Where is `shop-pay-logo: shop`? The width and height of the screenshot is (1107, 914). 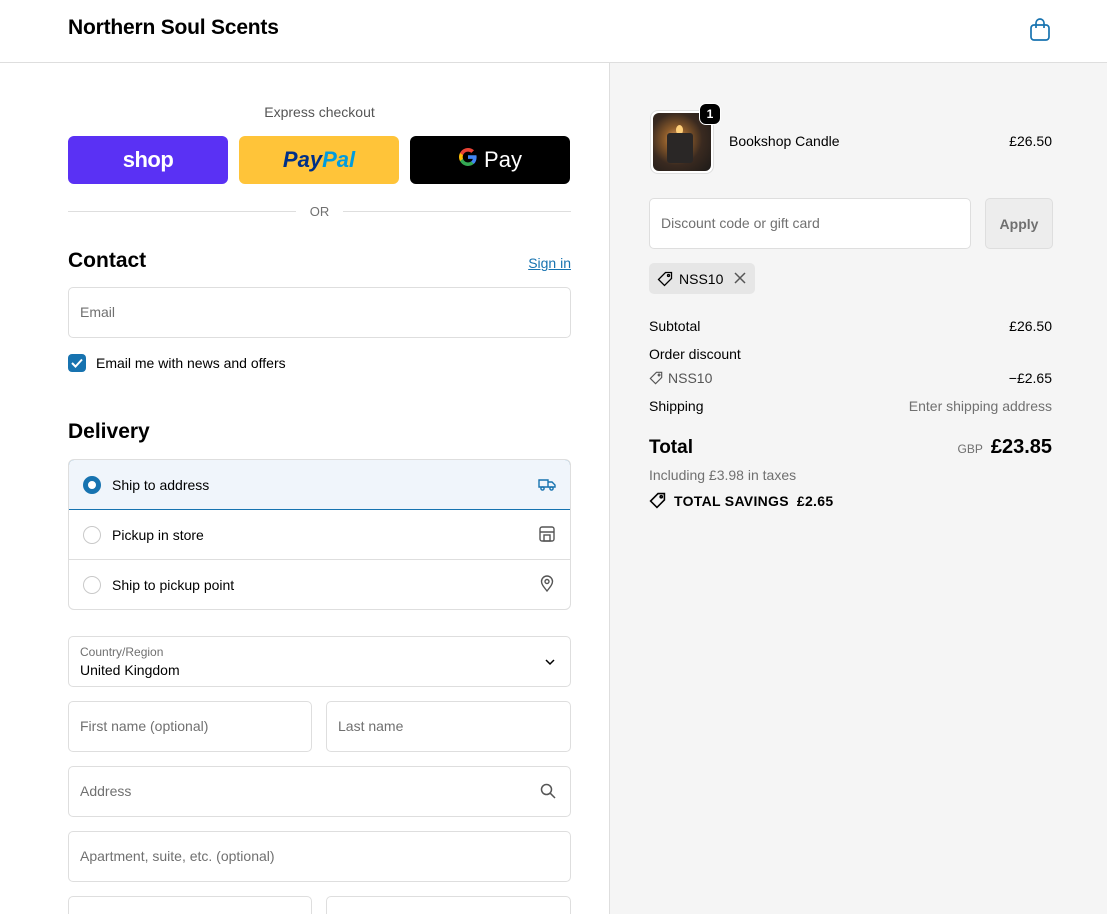
shop-pay-logo: shop is located at coordinates (148, 159).